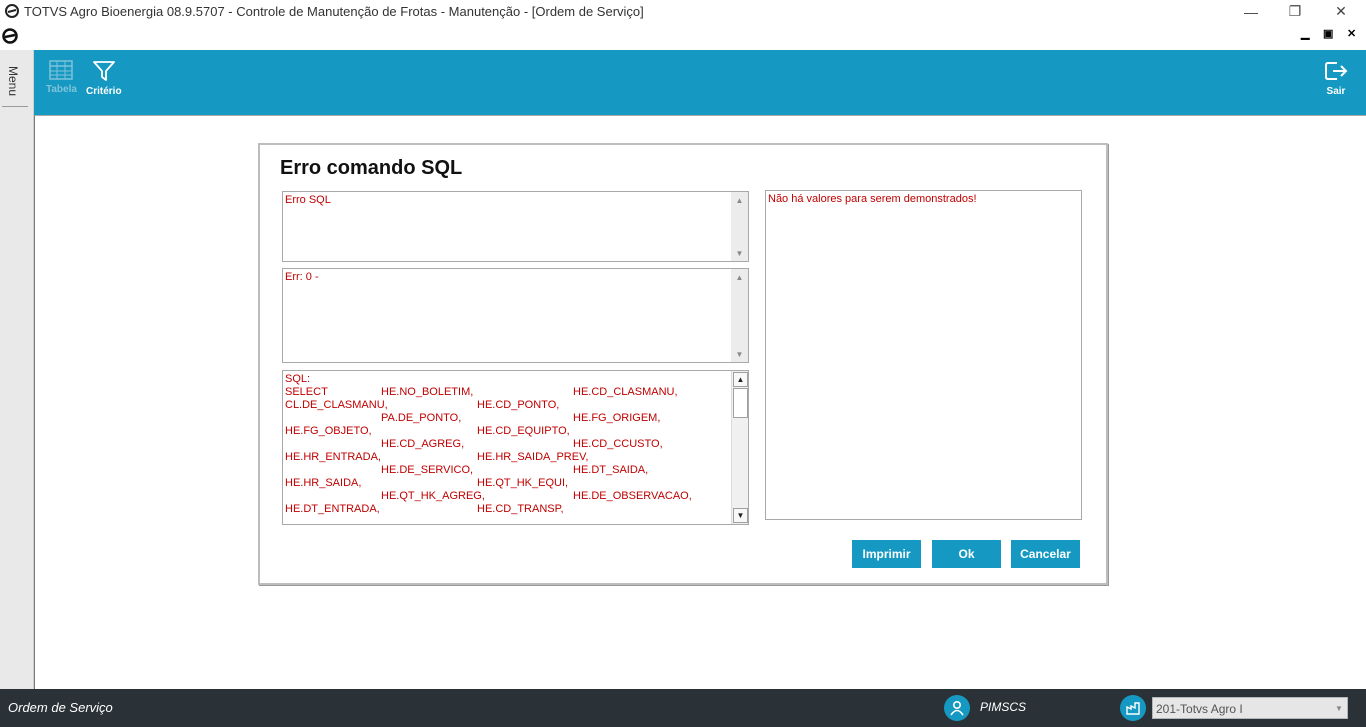 The height and width of the screenshot is (727, 1366). What do you see at coordinates (13, 81) in the screenshot?
I see `menu-toggle: Menu` at bounding box center [13, 81].